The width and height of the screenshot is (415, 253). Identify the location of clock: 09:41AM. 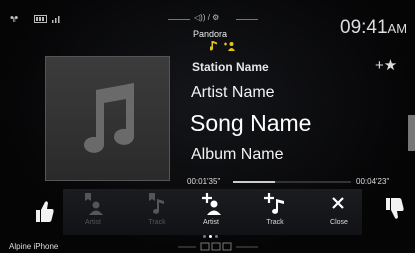
(373, 28).